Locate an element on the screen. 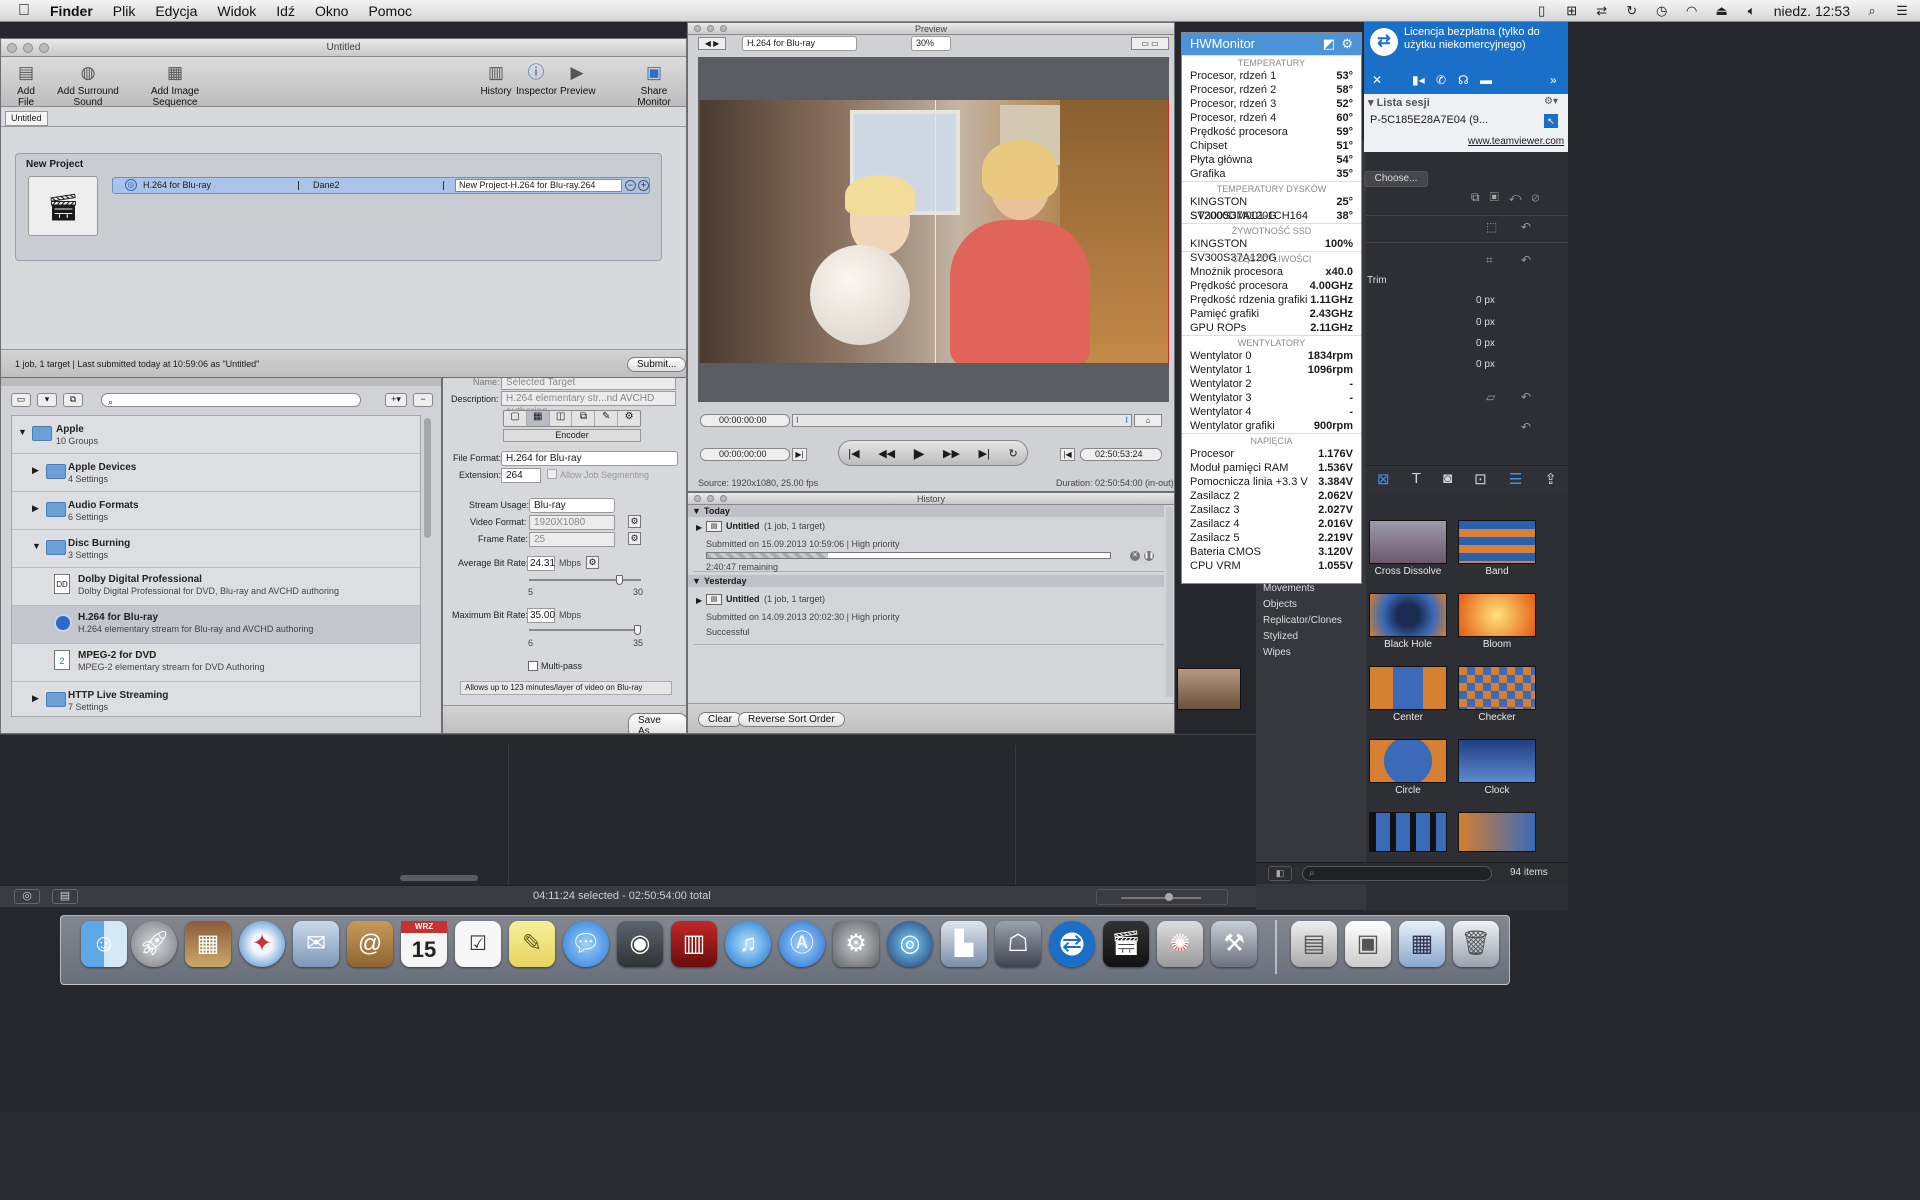 The image size is (1920, 1200). timeline-area is located at coordinates (628, 809).